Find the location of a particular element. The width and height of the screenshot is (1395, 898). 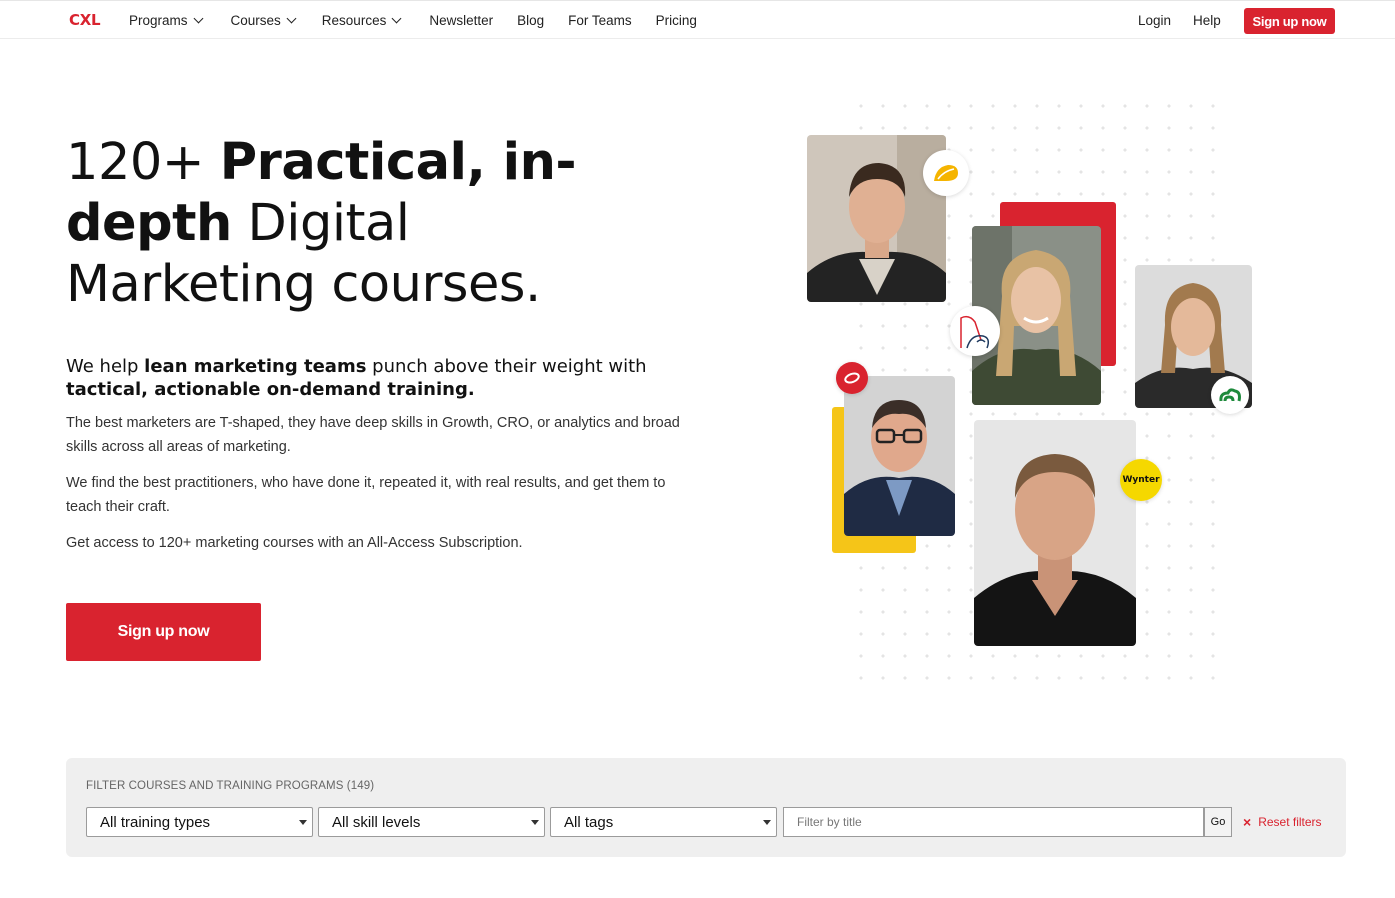

nav-blog: Blog is located at coordinates (530, 20).